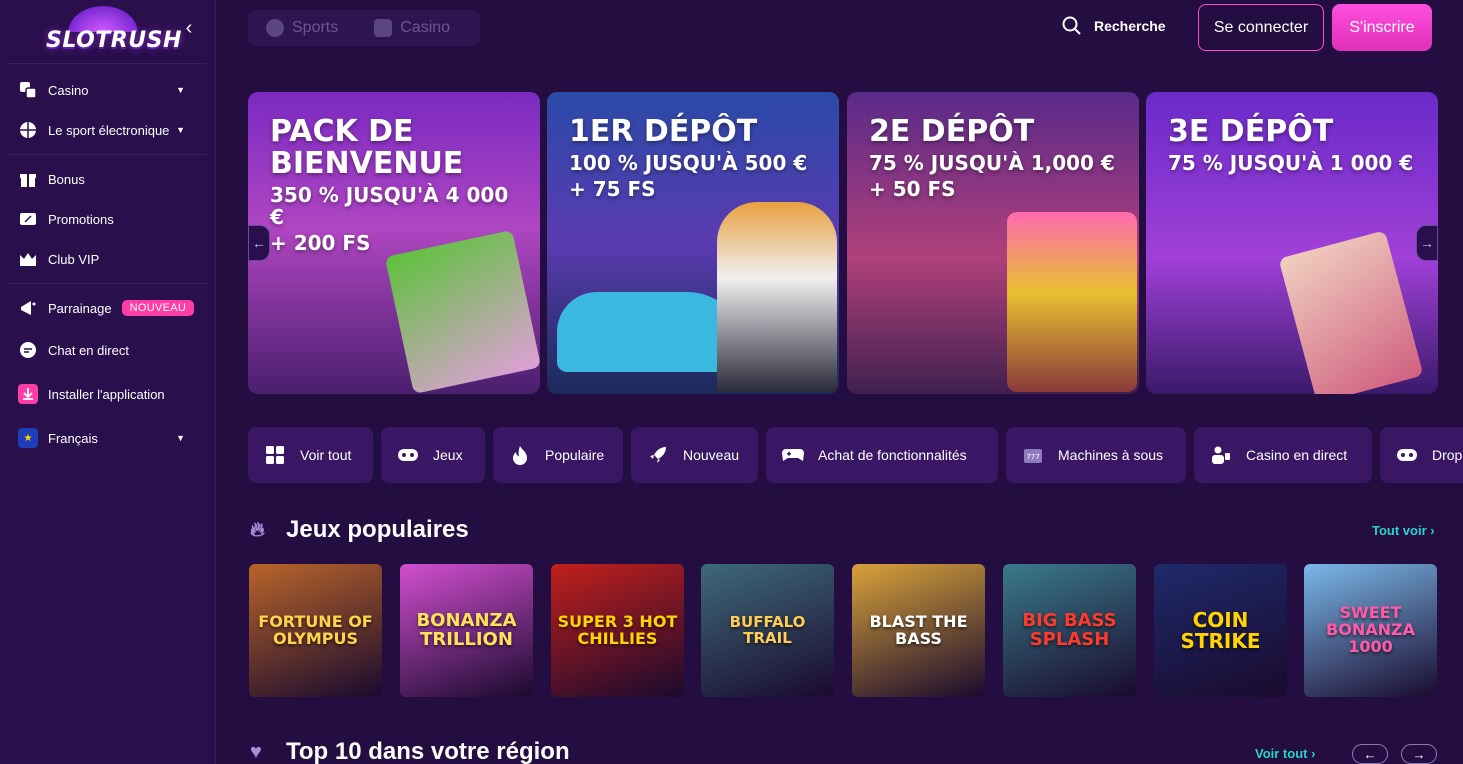 This screenshot has width=1463, height=764. I want to click on sidebar-item-esports: Le sport électronique ▼, so click(107, 130).